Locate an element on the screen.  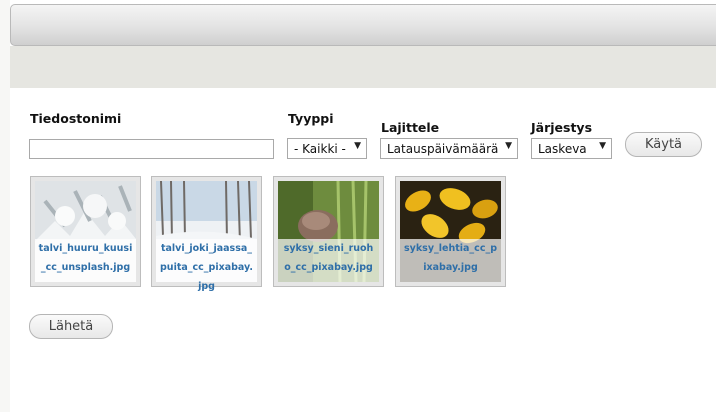
thumbnail-item: syksy_lehtia_cc_pixabay.jpg is located at coordinates (450, 231).